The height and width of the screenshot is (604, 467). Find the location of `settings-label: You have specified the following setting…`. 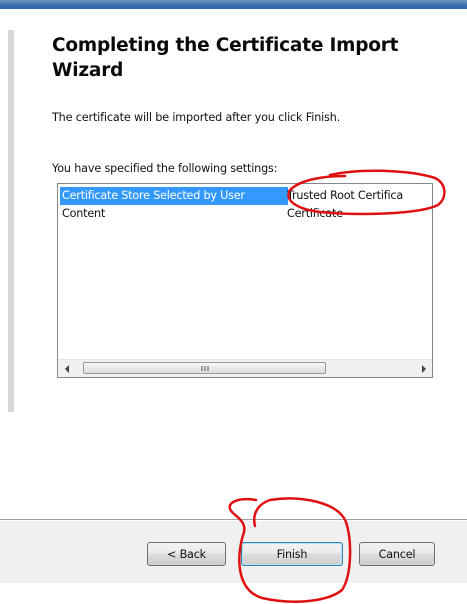

settings-label: You have specified the following setting… is located at coordinates (165, 168).